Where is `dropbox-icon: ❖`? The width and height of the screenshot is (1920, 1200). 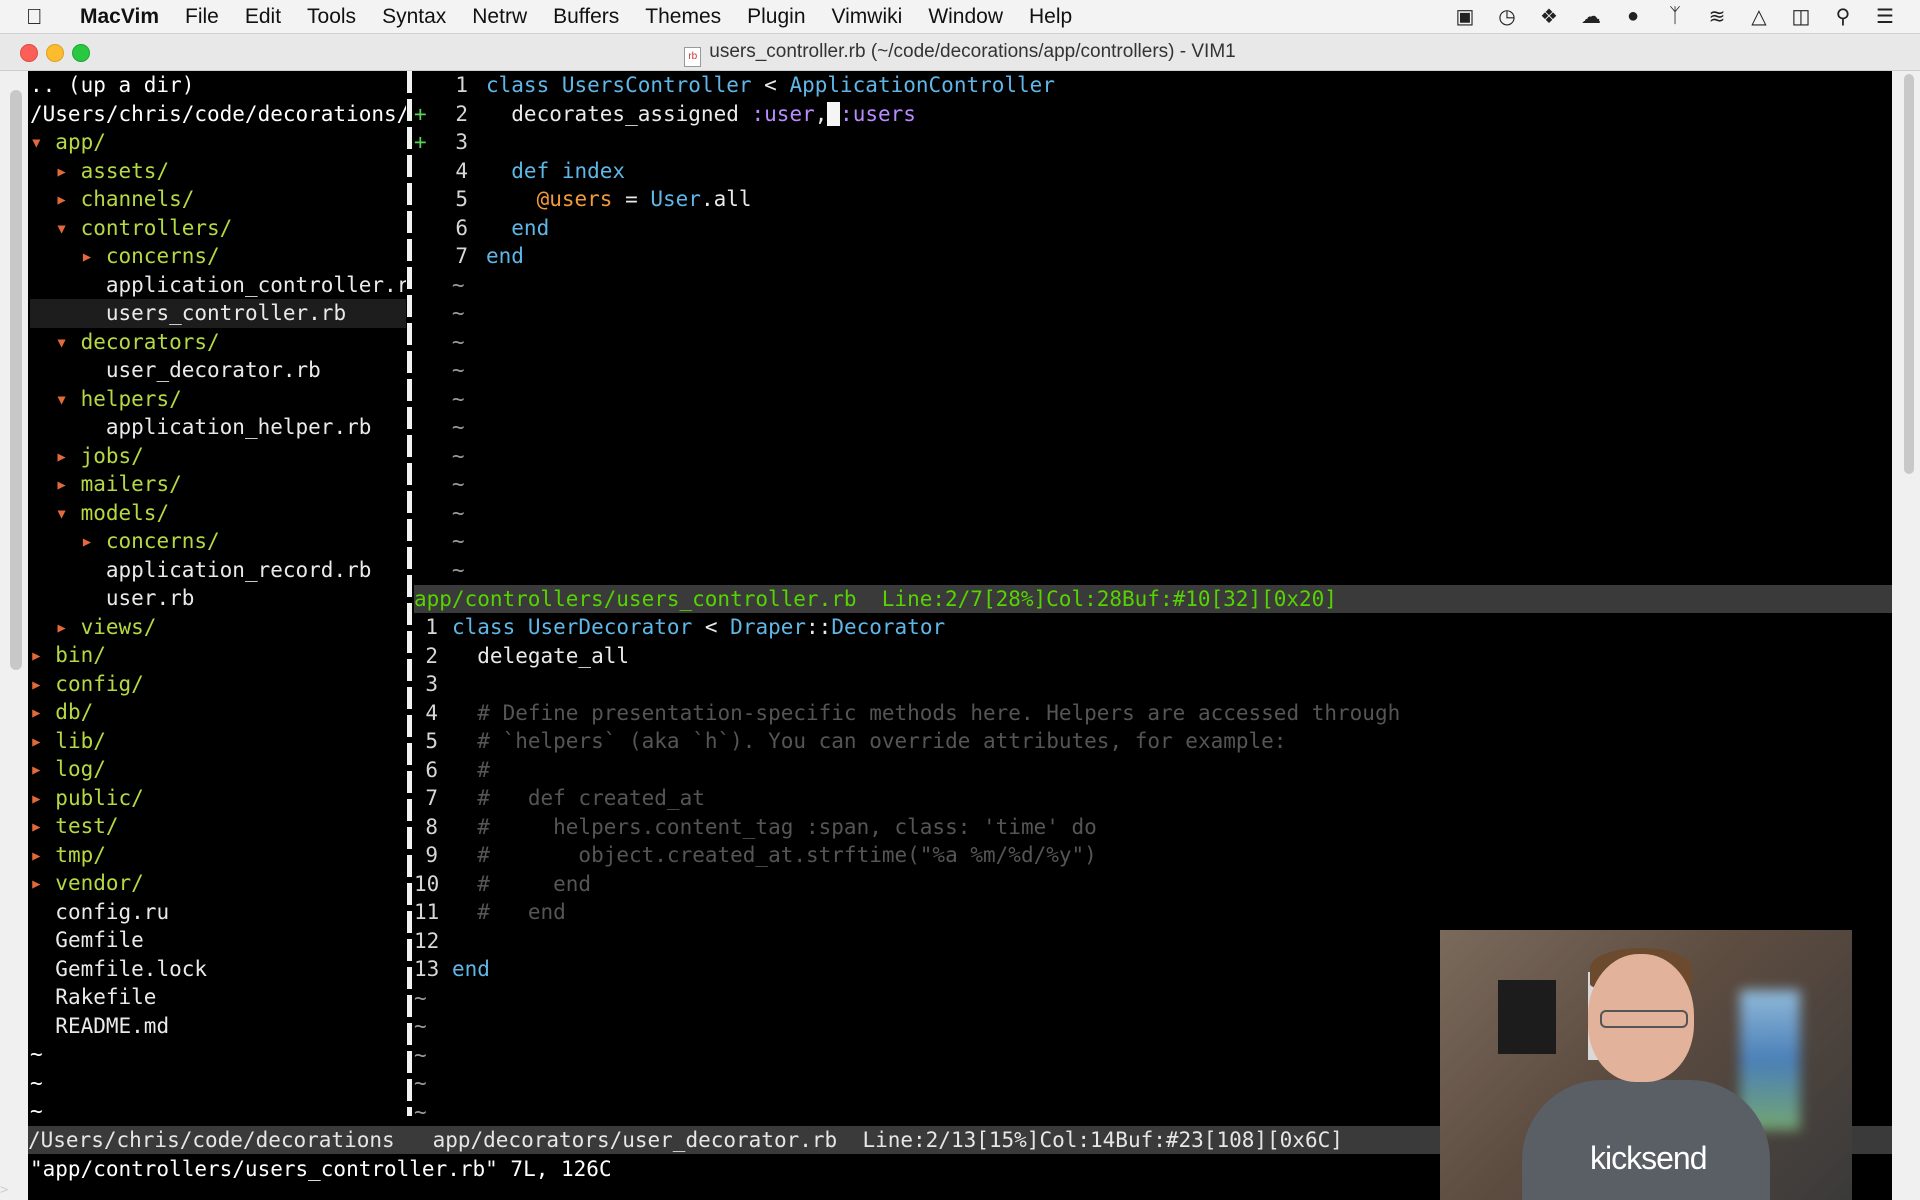
dropbox-icon: ❖ is located at coordinates (1549, 16).